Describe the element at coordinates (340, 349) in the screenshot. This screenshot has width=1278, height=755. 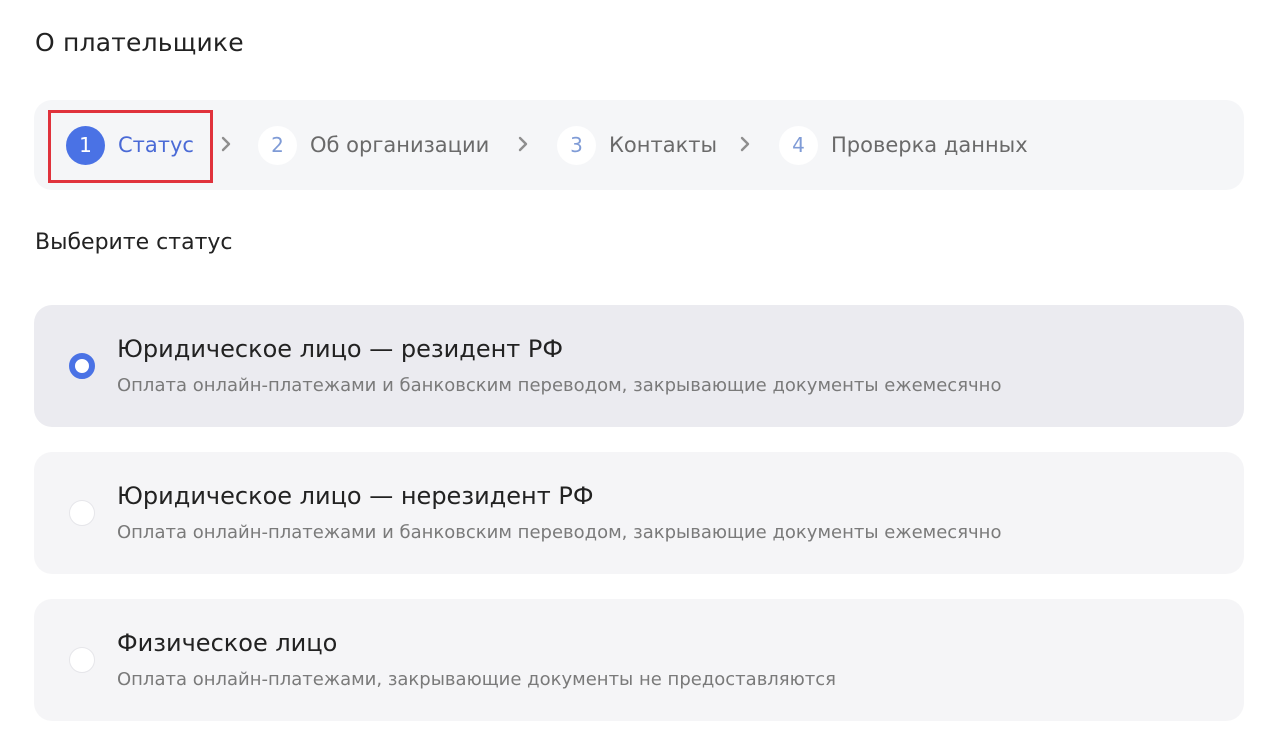
I see `option-title: Юридическое лицо — резидент РФ` at that location.